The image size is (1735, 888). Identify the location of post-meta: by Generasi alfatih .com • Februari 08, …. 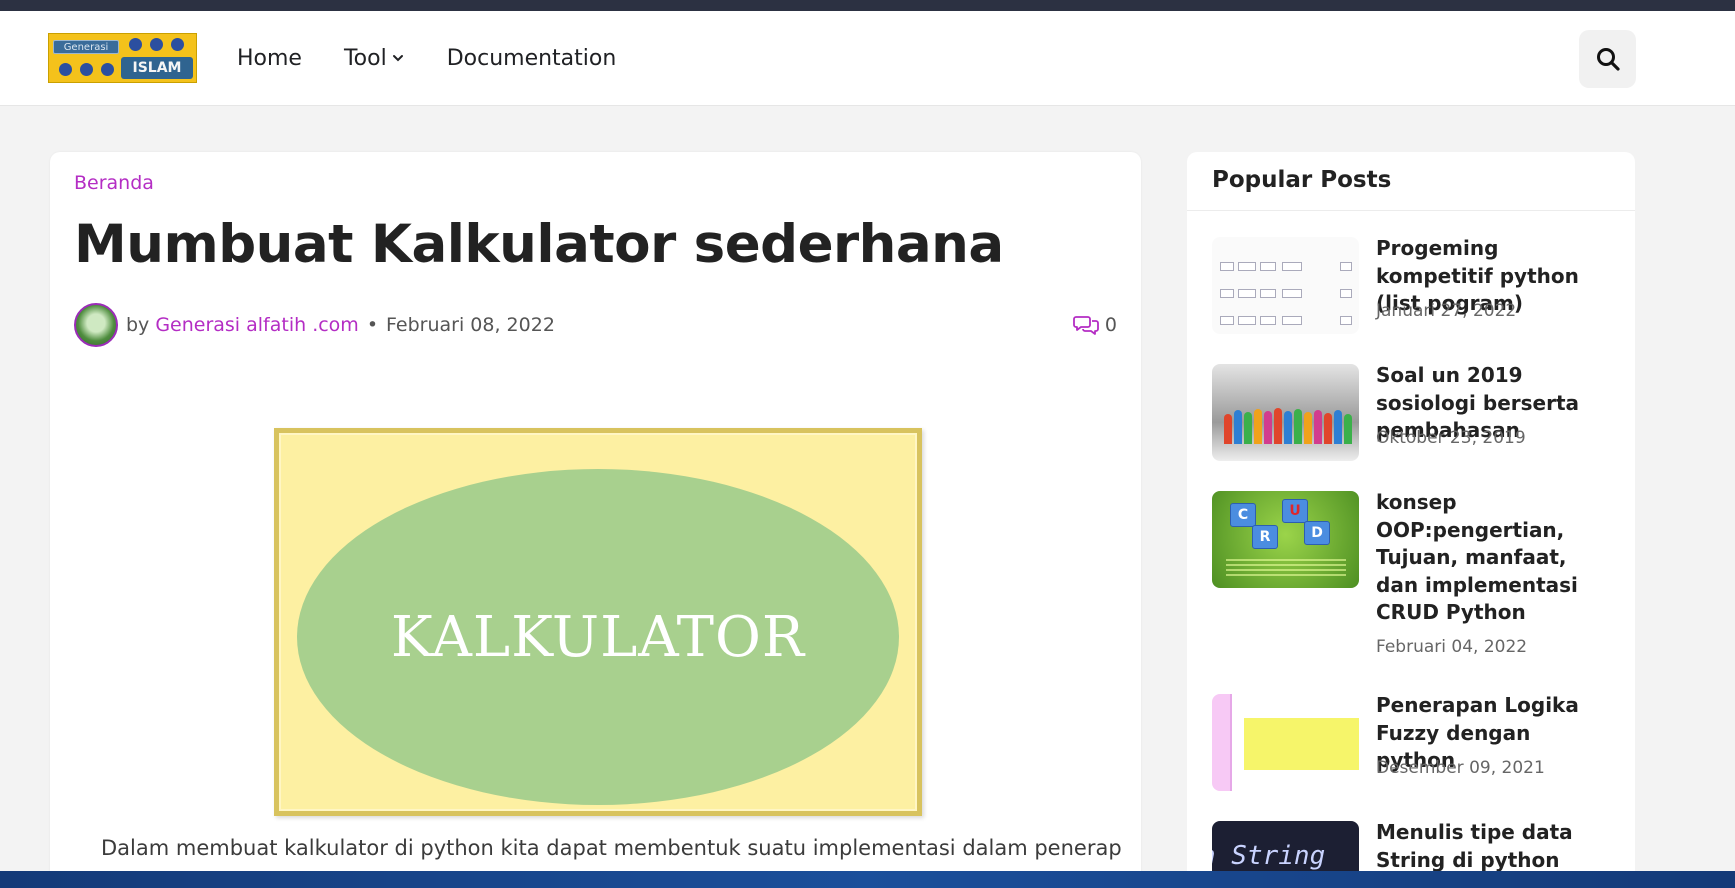
(595, 325).